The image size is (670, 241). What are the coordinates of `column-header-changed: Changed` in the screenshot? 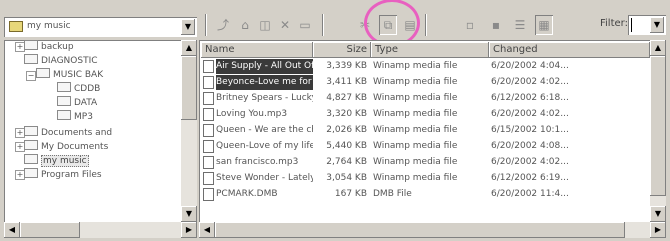 It's located at (569, 50).